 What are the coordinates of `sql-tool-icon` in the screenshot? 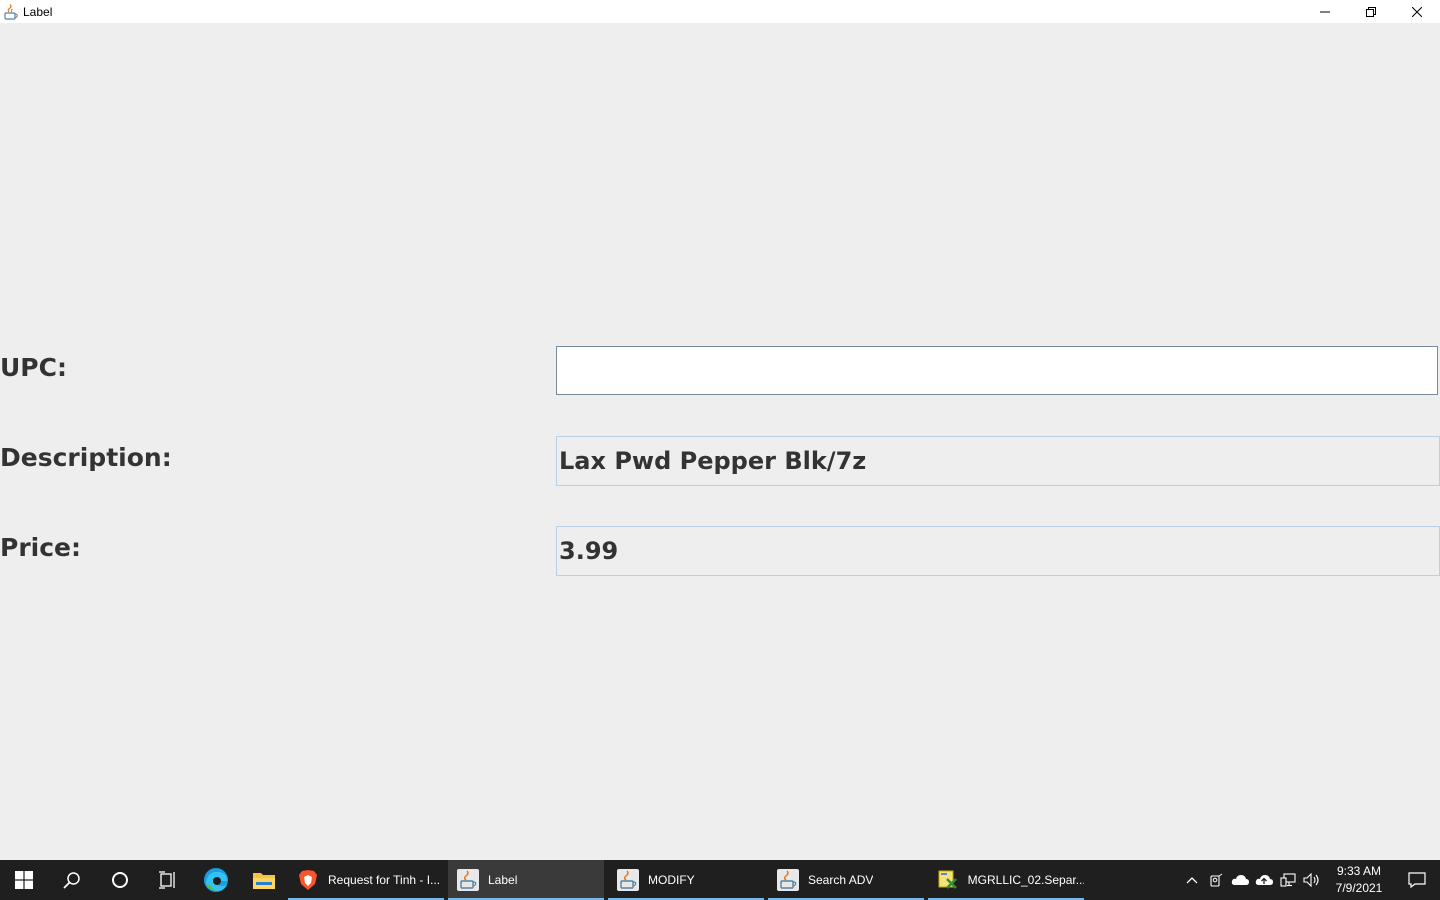 It's located at (948, 880).